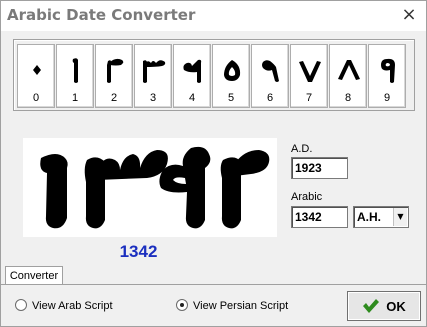  Describe the element at coordinates (310, 71) in the screenshot. I see `arabic-digit-7-icon` at that location.